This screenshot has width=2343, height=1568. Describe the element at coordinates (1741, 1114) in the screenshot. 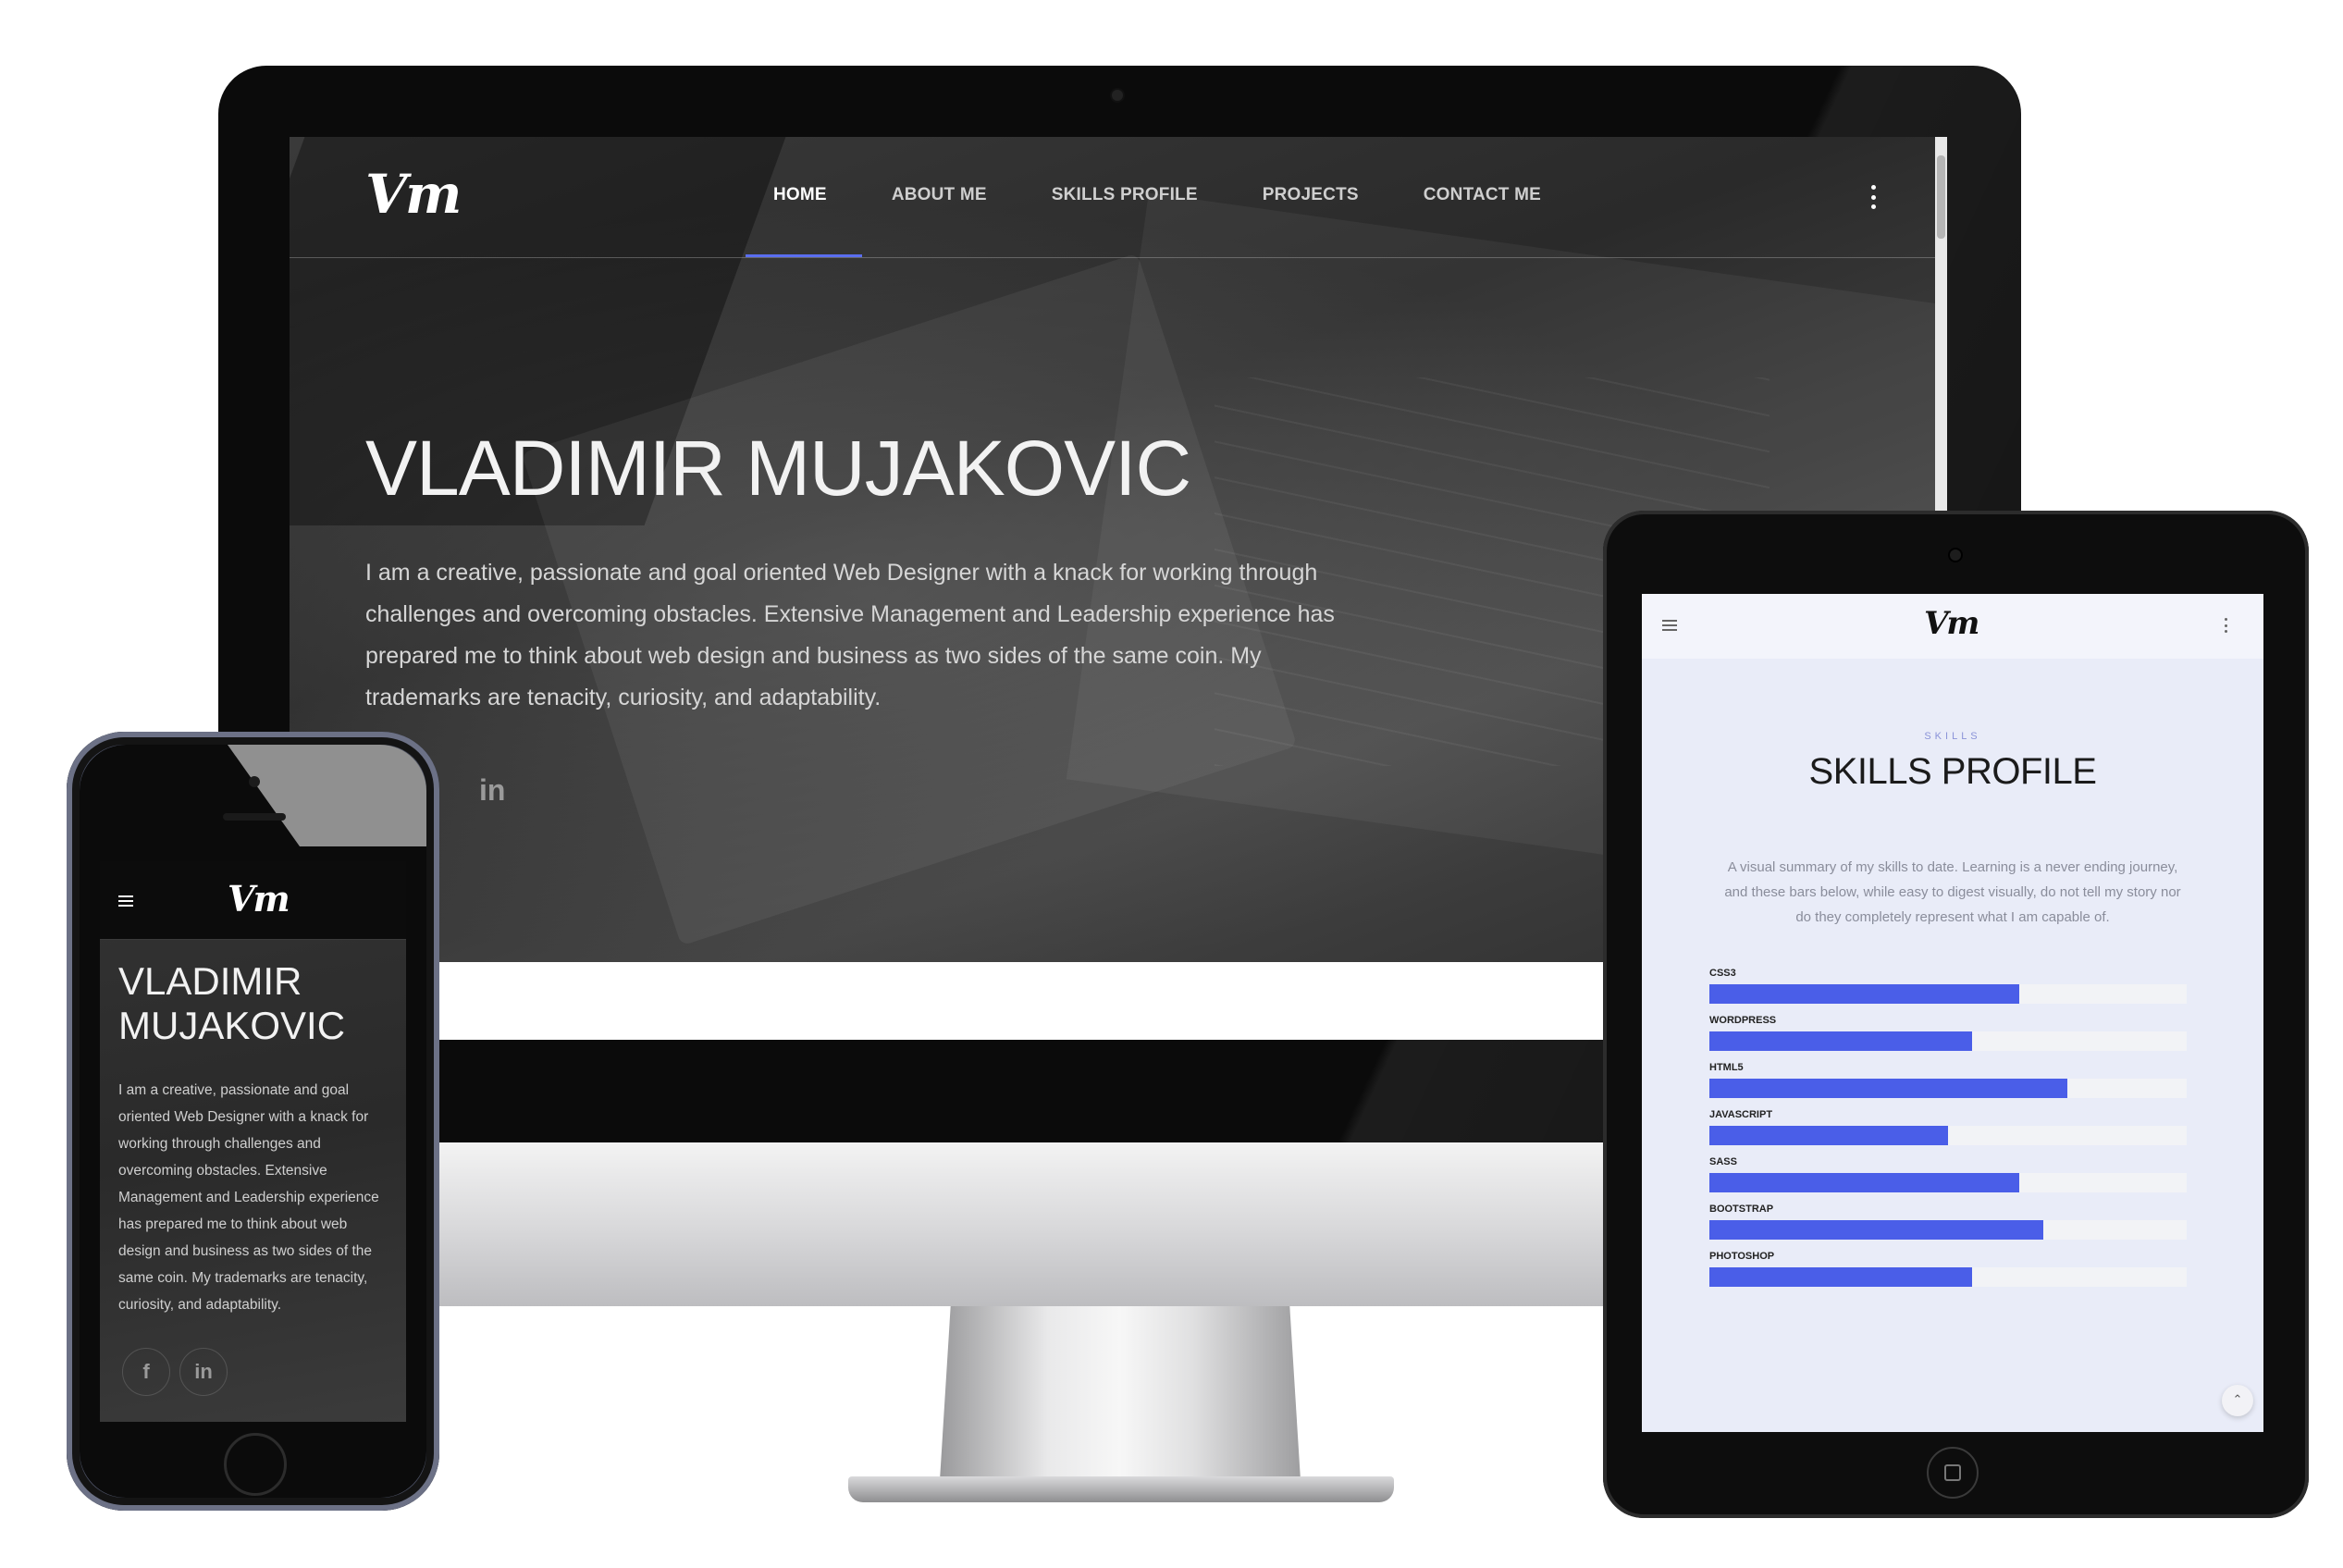

I see `skill-label: JAVASCRIPT` at that location.